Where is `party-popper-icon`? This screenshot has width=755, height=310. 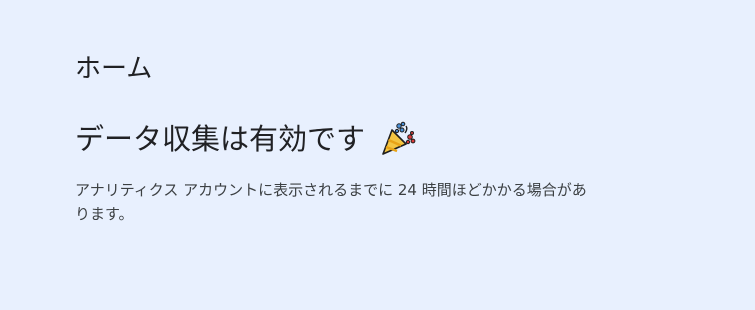 party-popper-icon is located at coordinates (398, 139).